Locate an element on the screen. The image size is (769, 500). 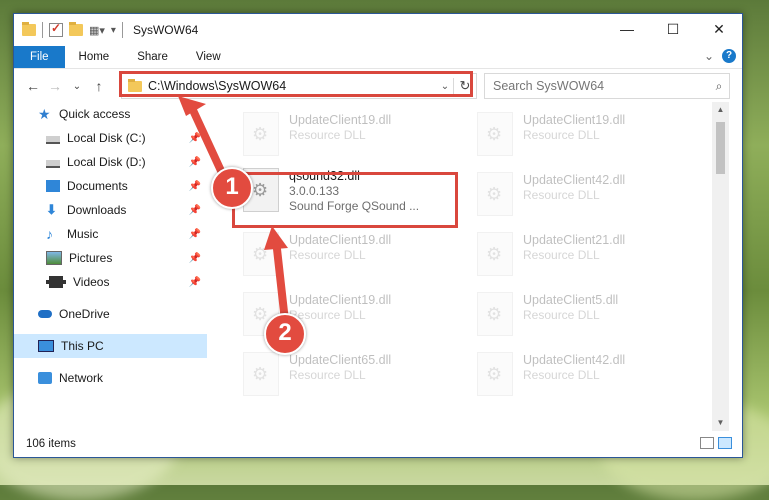
divider is located at coordinates (122, 30).